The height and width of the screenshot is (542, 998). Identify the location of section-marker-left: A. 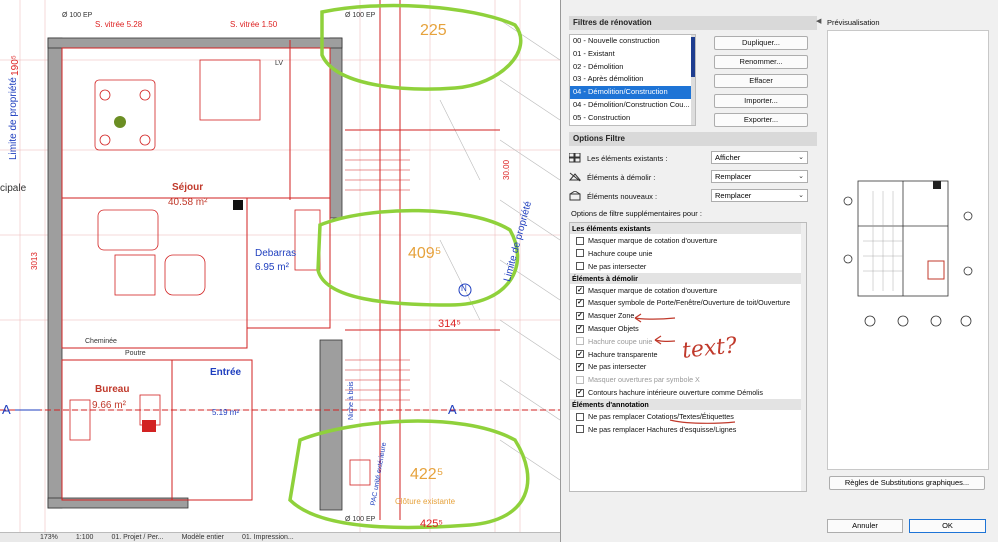
(6, 409).